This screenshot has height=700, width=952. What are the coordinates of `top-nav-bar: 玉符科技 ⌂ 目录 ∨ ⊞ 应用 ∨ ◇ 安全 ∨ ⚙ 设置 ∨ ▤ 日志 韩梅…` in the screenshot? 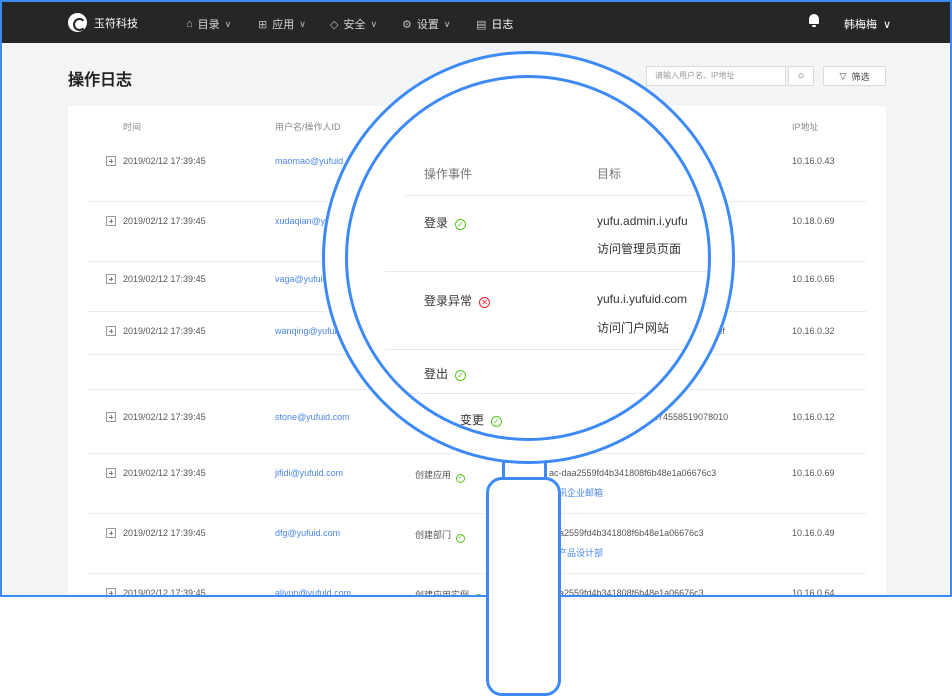 It's located at (476, 22).